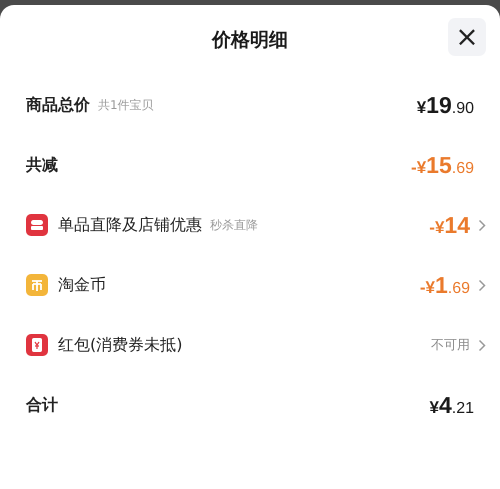  I want to click on status-text: 不可用, so click(450, 345).